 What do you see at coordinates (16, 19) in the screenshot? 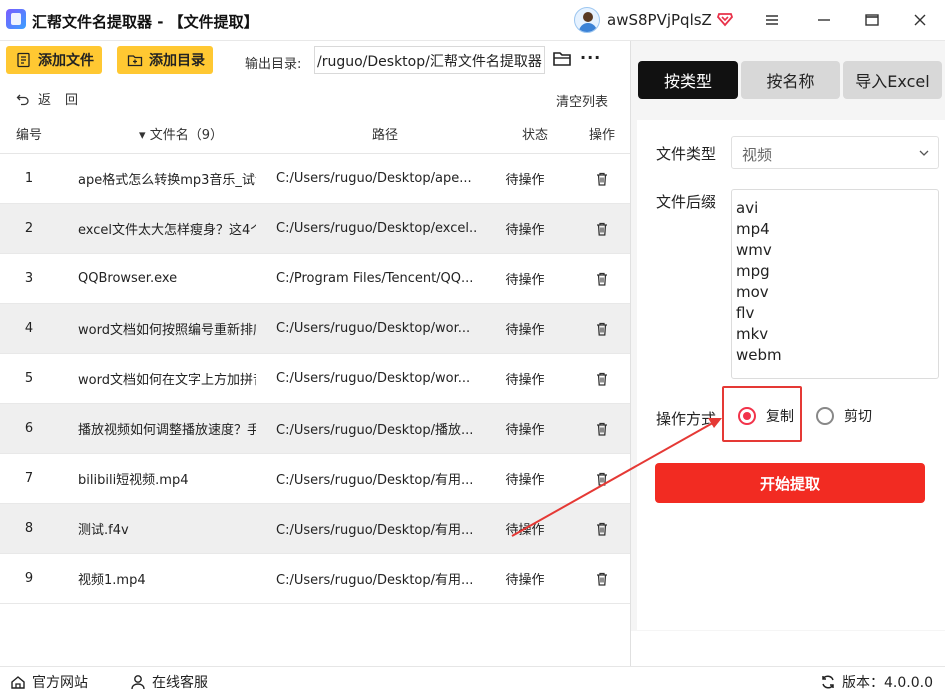
I see `app-logo-icon` at bounding box center [16, 19].